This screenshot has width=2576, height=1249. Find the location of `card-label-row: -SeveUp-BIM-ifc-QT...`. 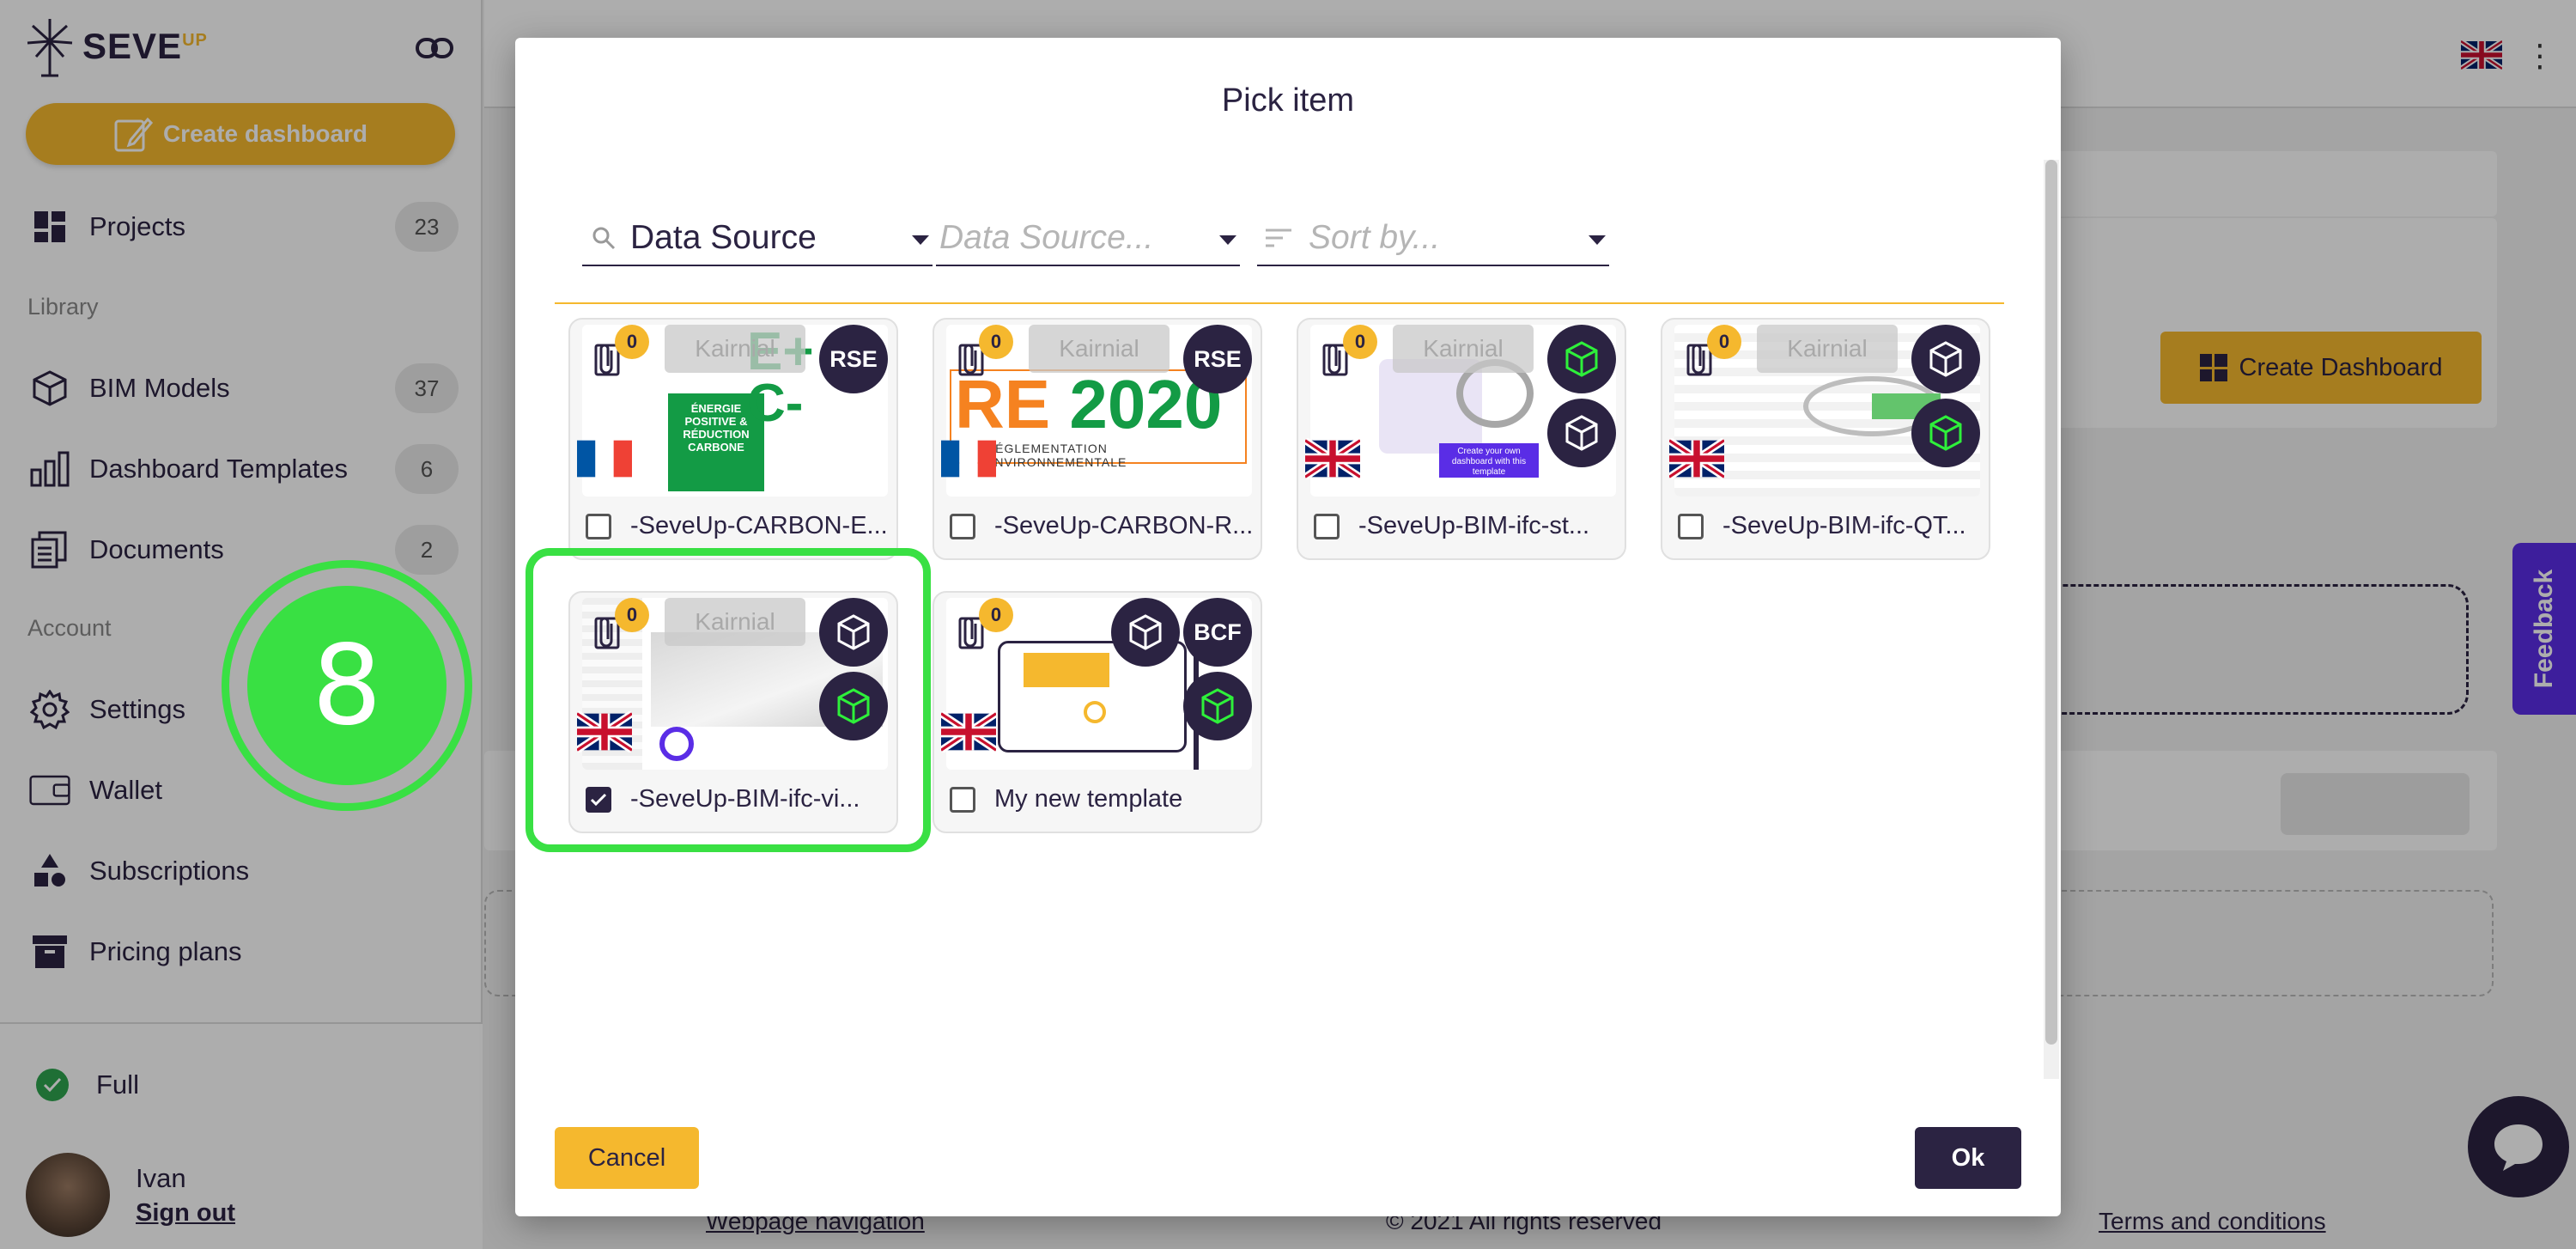

card-label-row: -SeveUp-BIM-ifc-QT... is located at coordinates (1822, 526).